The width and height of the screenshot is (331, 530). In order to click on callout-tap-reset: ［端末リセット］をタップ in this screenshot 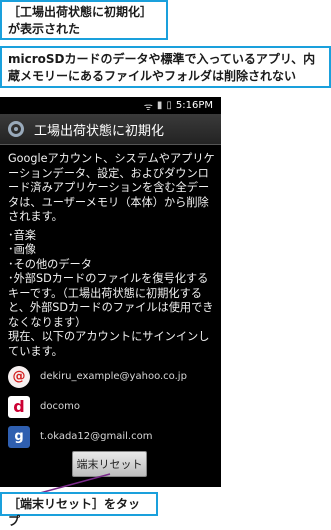, I will do `click(79, 510)`.